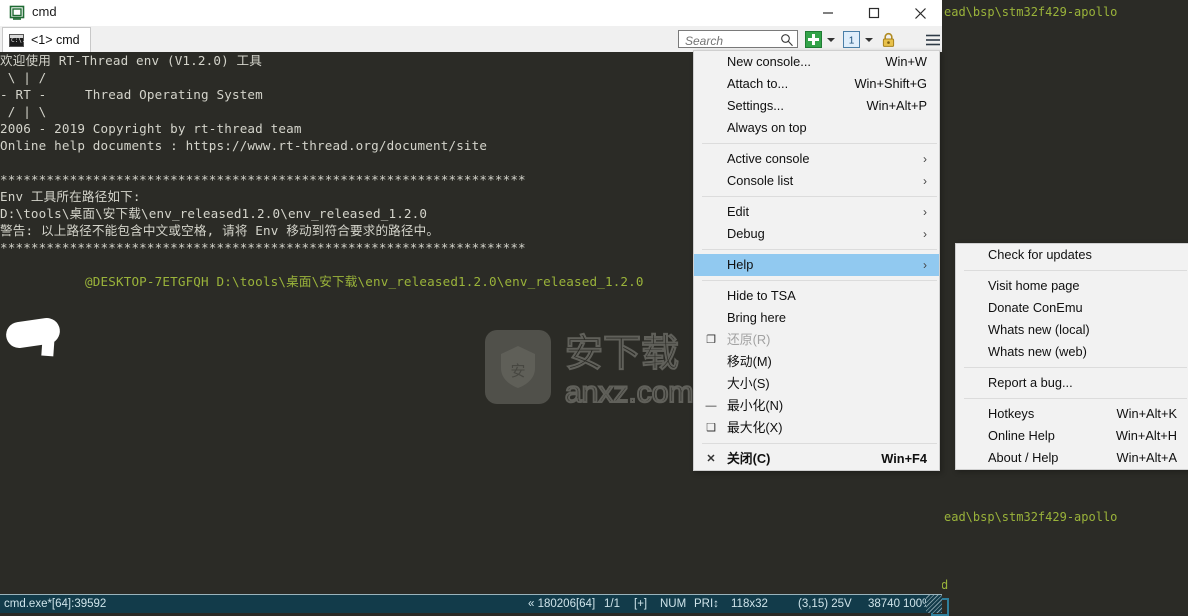 The height and width of the screenshot is (616, 1188). What do you see at coordinates (945, 585) in the screenshot?
I see `background-console-line: d` at bounding box center [945, 585].